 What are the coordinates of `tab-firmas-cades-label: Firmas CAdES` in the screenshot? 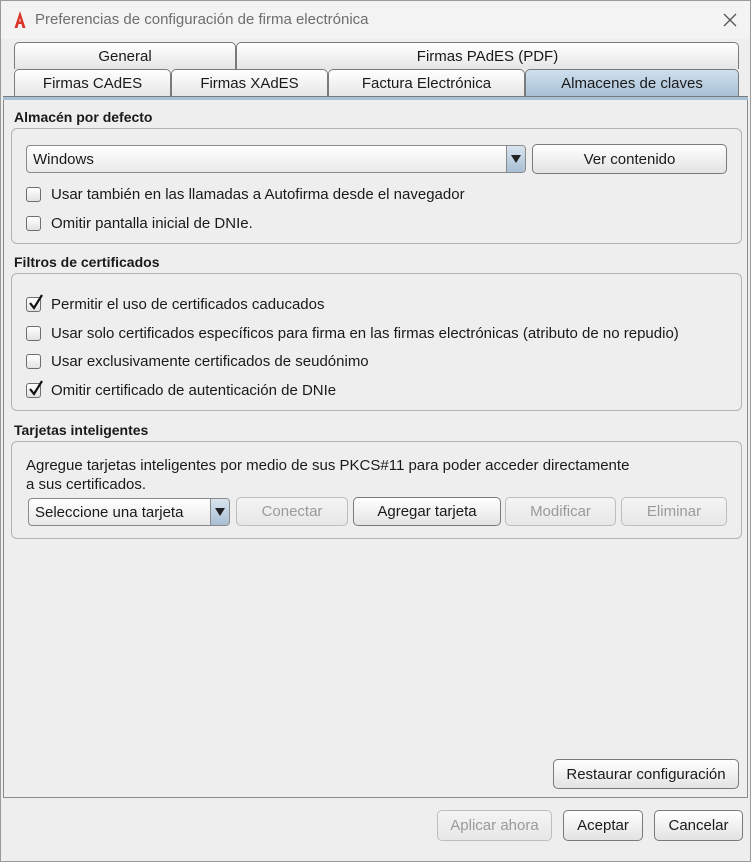 It's located at (92, 83).